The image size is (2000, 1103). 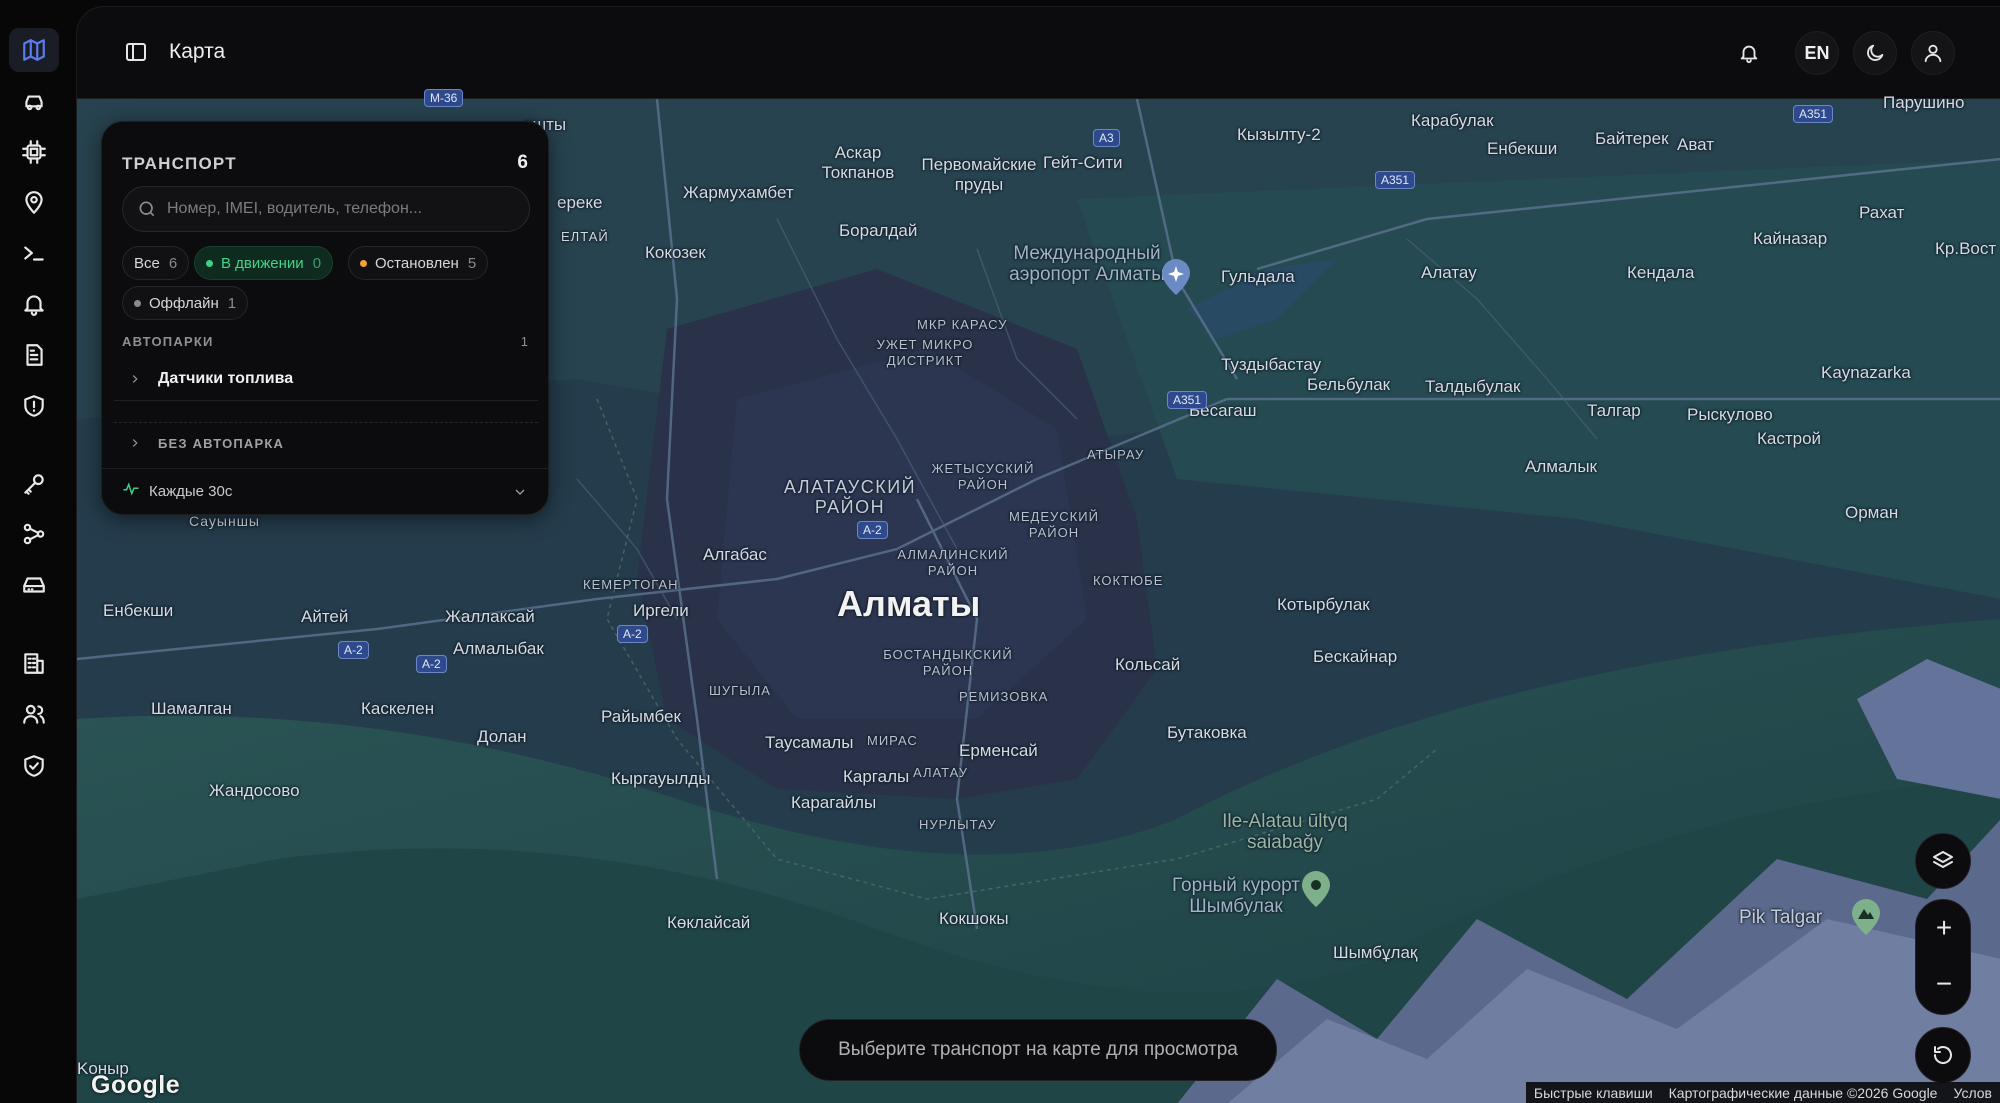 What do you see at coordinates (1866, 917) in the screenshot?
I see `mountain-pin-icon` at bounding box center [1866, 917].